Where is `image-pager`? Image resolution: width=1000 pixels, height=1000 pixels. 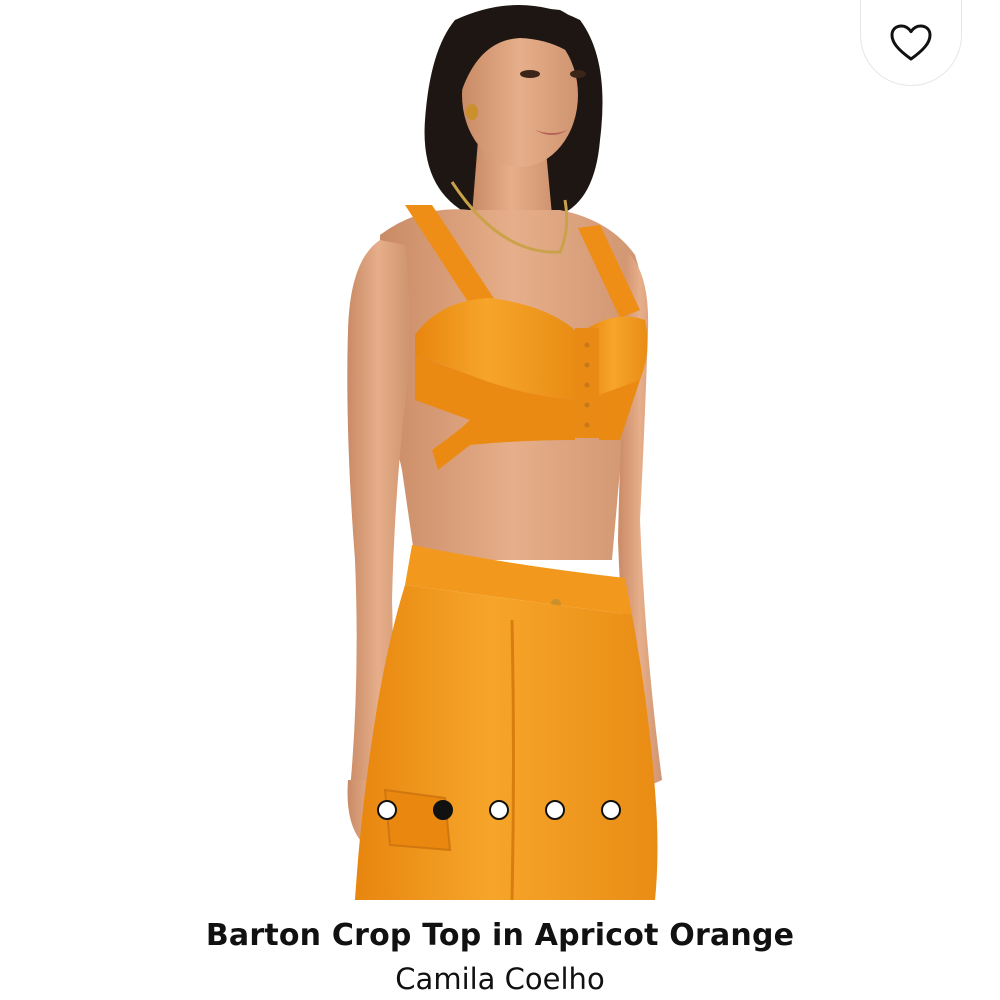
image-pager is located at coordinates (500, 810).